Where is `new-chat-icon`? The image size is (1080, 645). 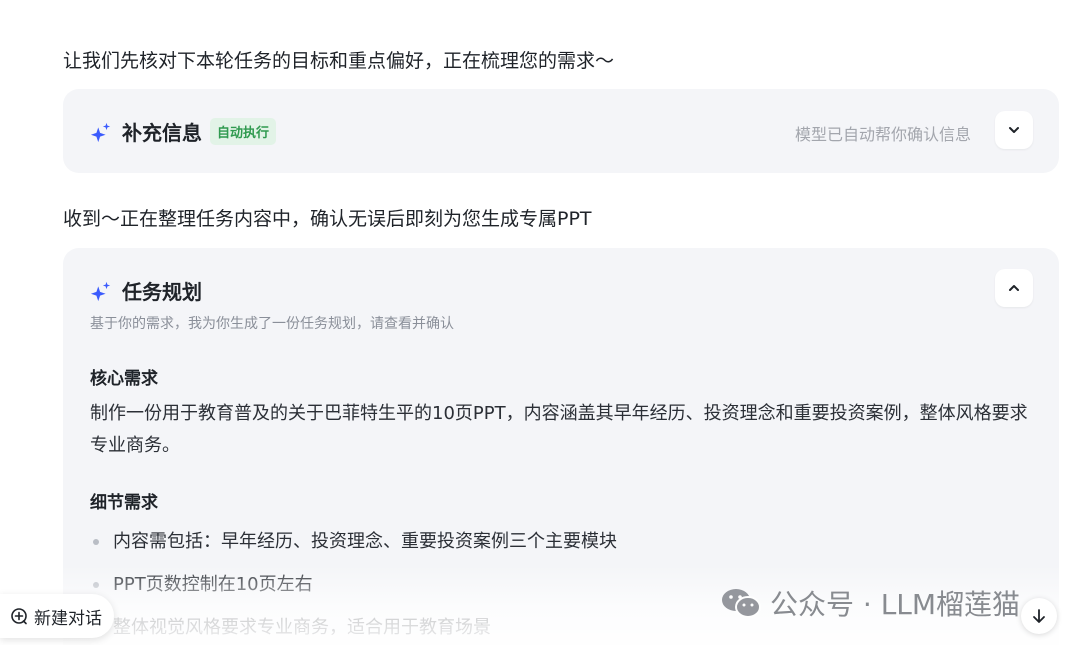
new-chat-icon is located at coordinates (19, 616).